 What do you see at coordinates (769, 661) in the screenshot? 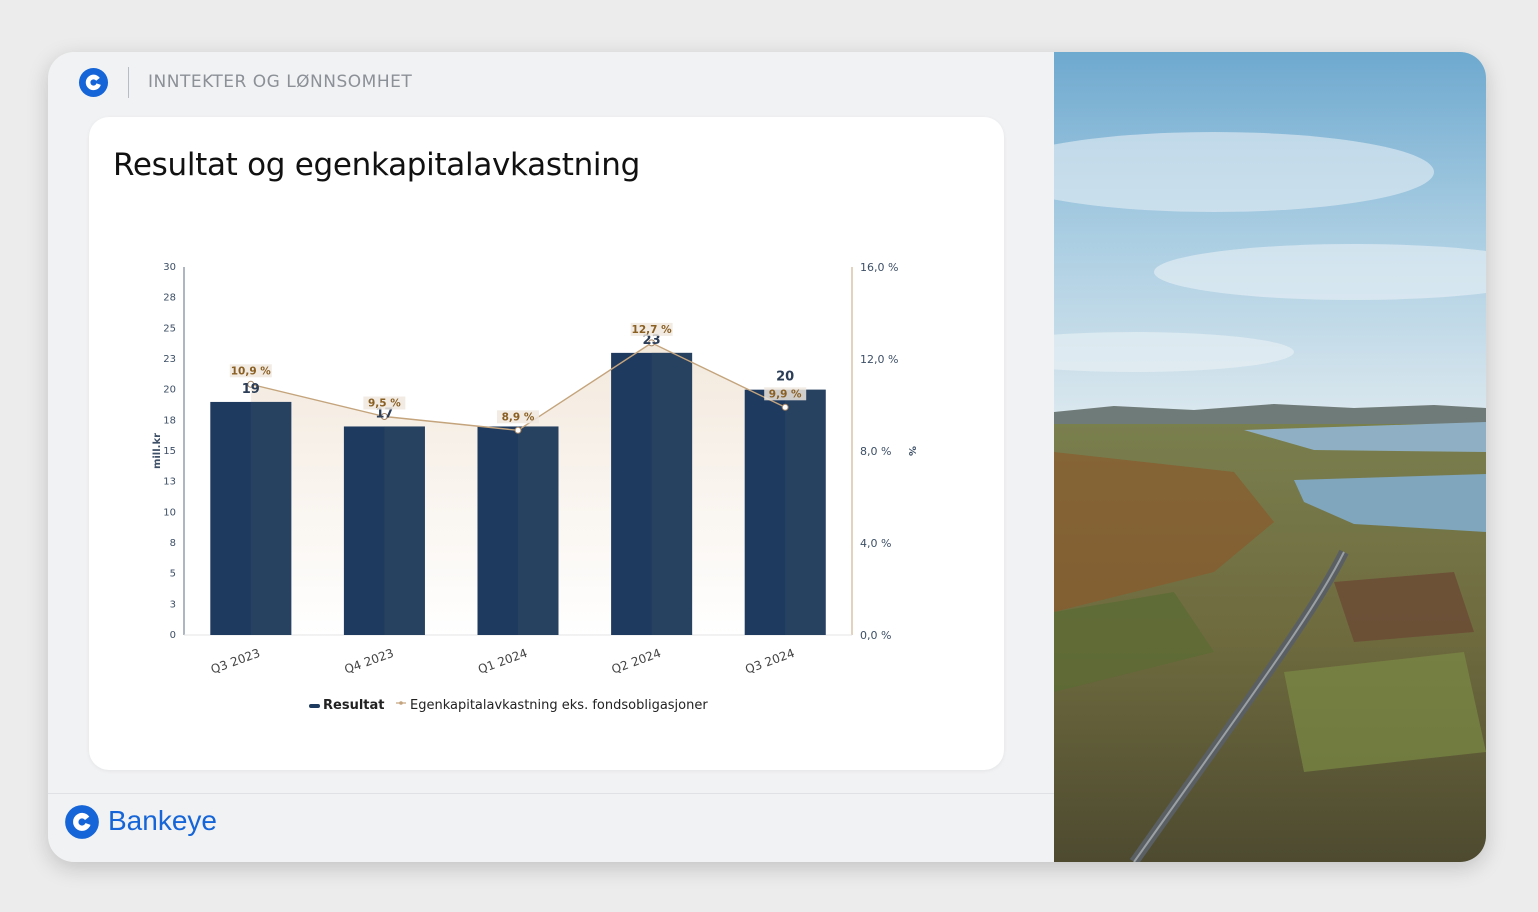
I see `category-label: Q3 2024` at bounding box center [769, 661].